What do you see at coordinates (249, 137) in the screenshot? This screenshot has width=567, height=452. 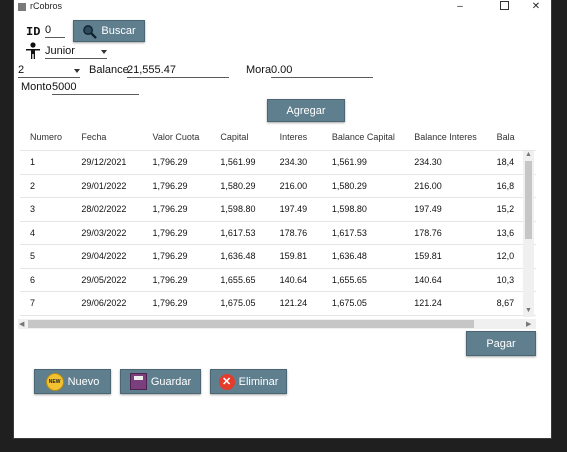 I see `column-header: Capital` at bounding box center [249, 137].